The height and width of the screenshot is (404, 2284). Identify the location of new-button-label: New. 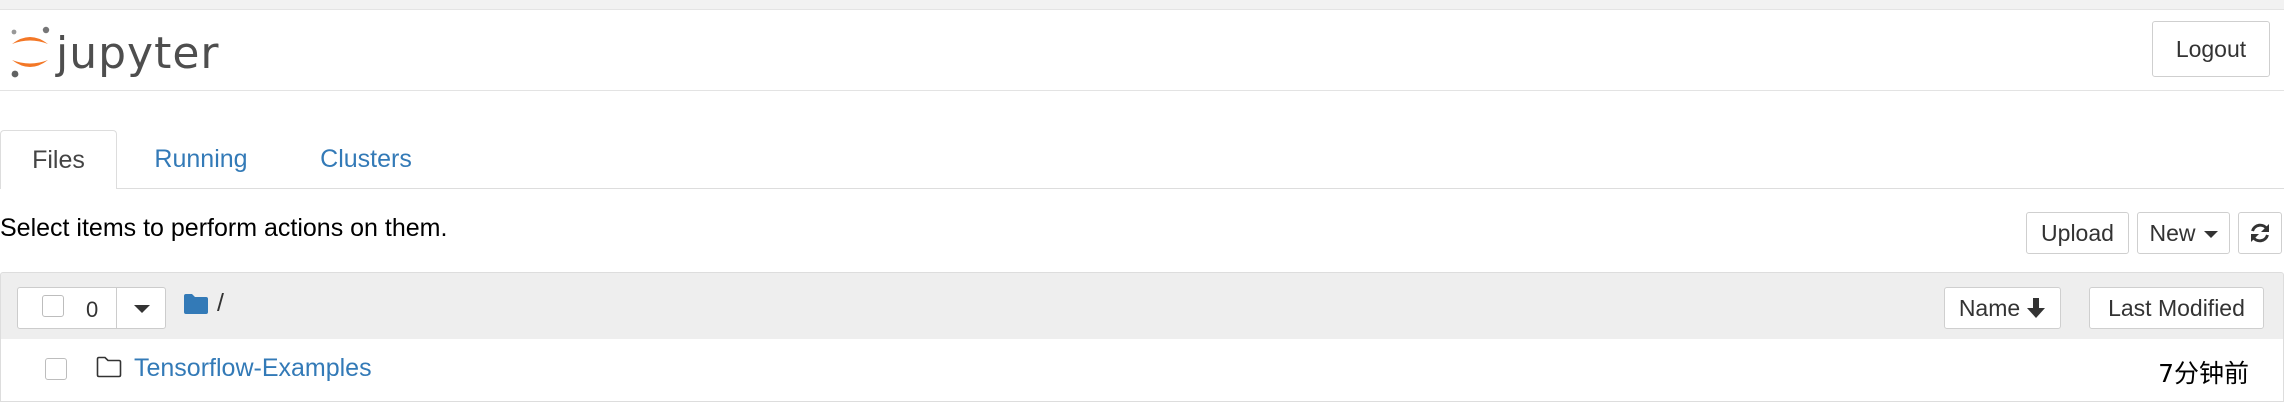
(2172, 232).